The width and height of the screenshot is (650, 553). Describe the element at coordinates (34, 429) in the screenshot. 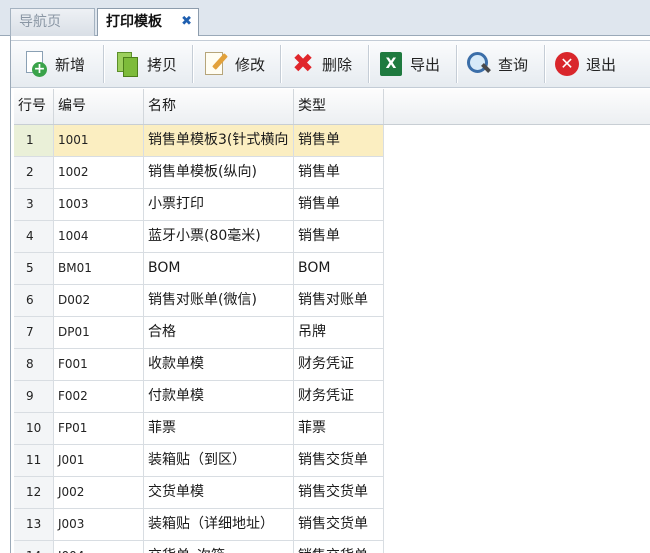

I see `row-number-cell: 10` at that location.